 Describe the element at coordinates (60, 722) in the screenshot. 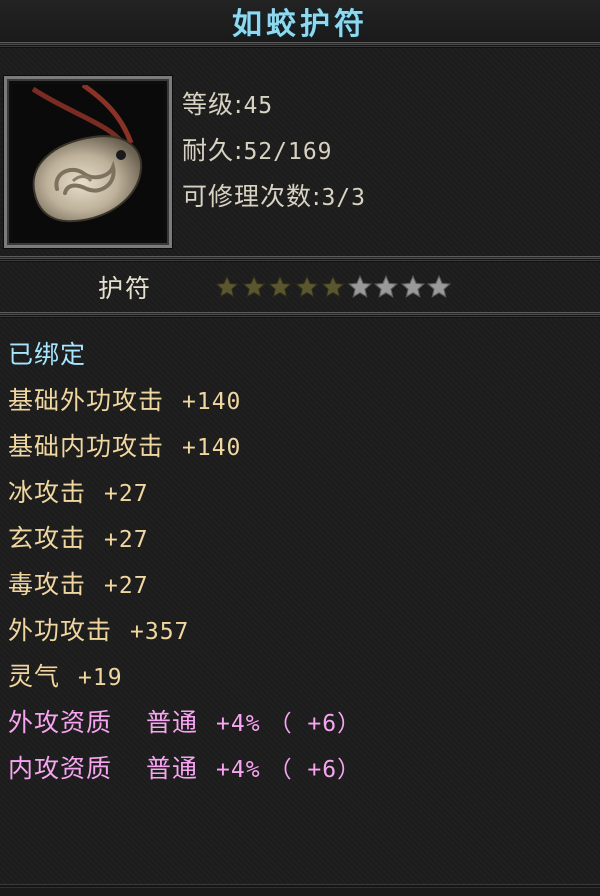

I see `attribute-label: 外攻资质` at that location.